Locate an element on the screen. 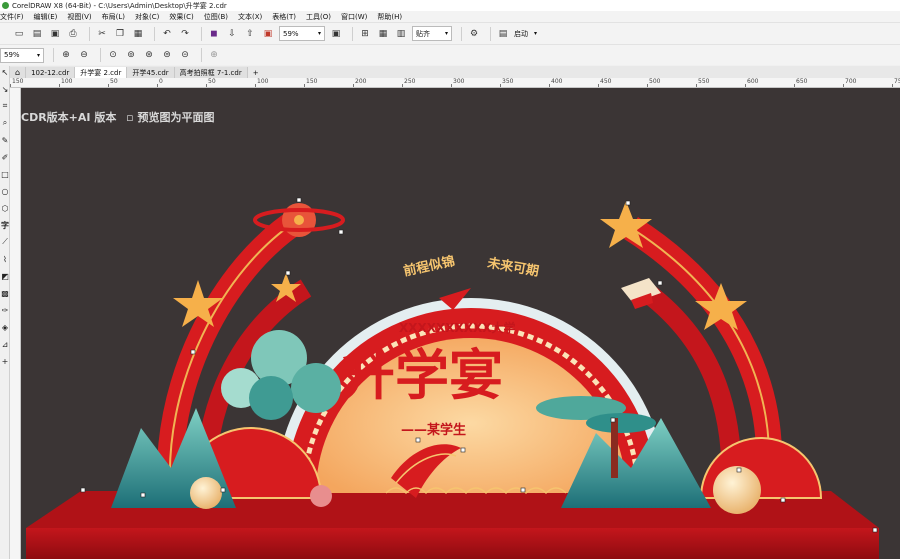 The height and width of the screenshot is (559, 900). snap-to-combo: 贴齐 ▾ is located at coordinates (432, 33).